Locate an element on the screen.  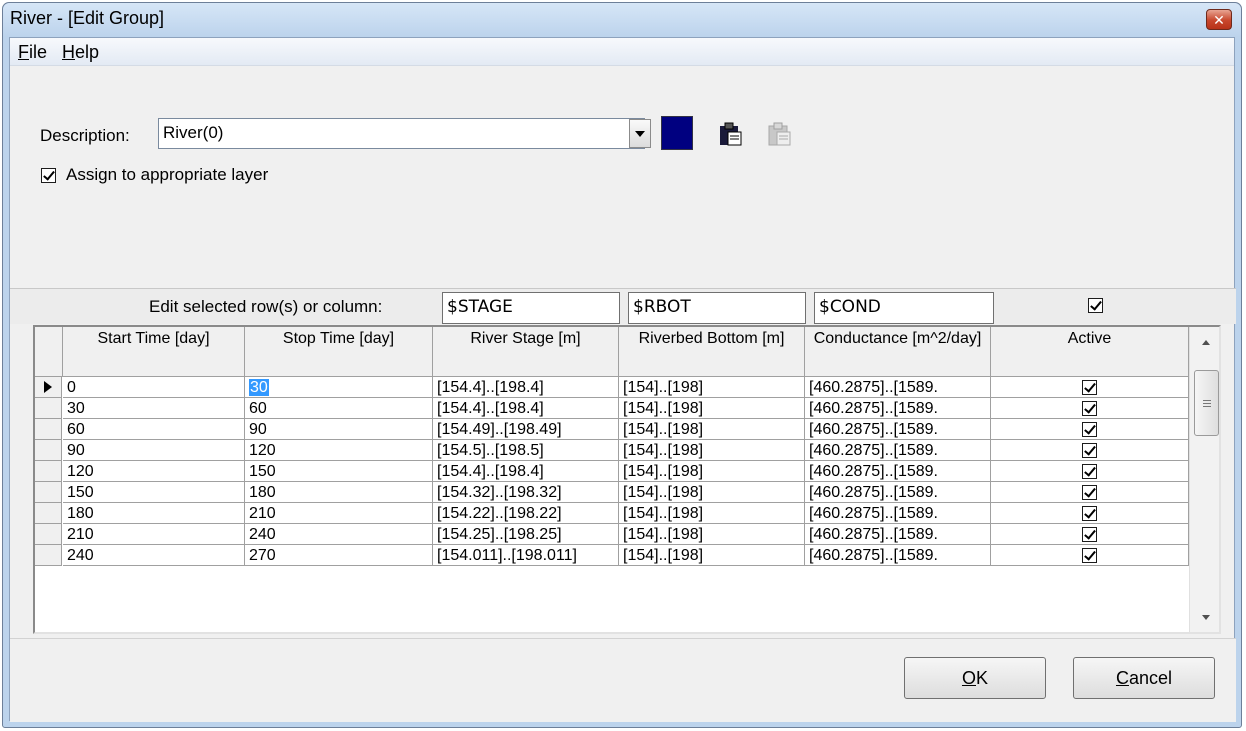
edit-stage-field: $STAGE is located at coordinates (531, 308).